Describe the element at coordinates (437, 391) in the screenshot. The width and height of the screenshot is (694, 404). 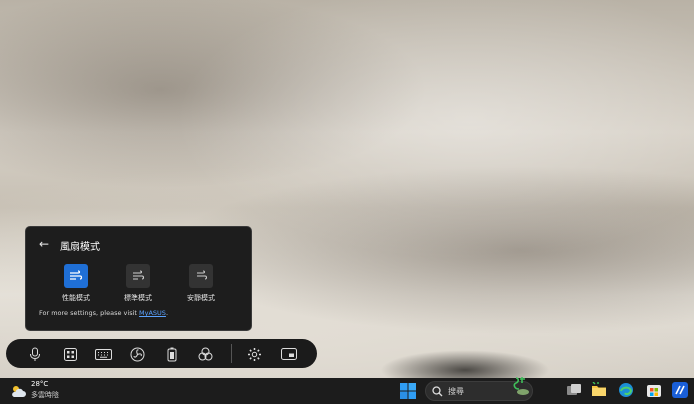
I see `search-icon` at that location.